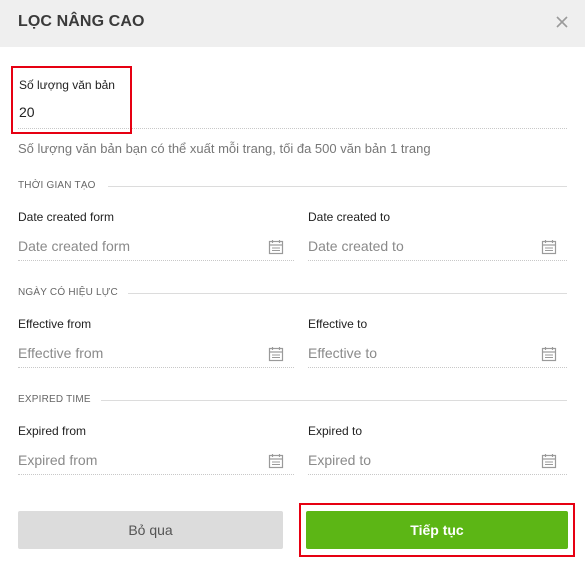  Describe the element at coordinates (81, 21) in the screenshot. I see `dialog-title: LỌC NÂNG CAO` at that location.